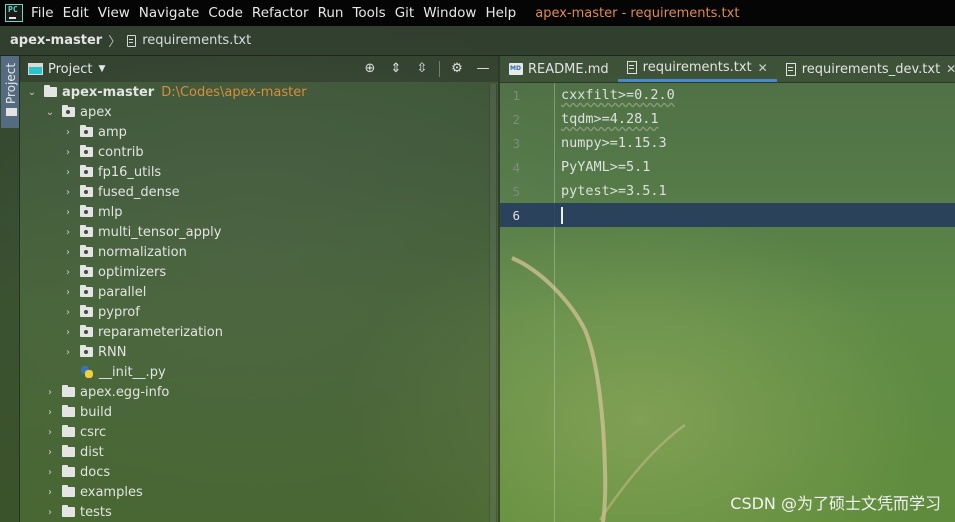  Describe the element at coordinates (727, 143) in the screenshot. I see `code-line: 3 numpy>=1.15.3` at that location.